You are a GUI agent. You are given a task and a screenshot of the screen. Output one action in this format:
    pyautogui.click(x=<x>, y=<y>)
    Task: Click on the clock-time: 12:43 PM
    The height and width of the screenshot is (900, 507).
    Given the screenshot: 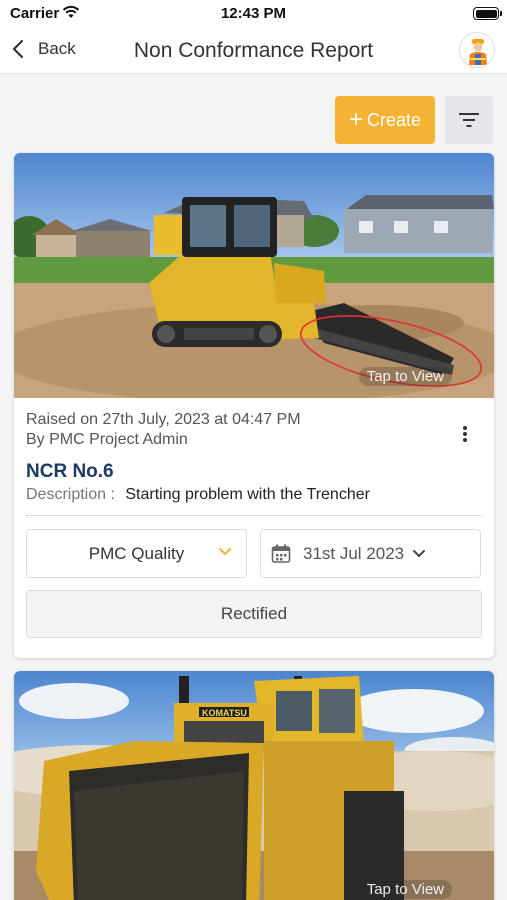 What is the action you would take?
    pyautogui.click(x=253, y=13)
    